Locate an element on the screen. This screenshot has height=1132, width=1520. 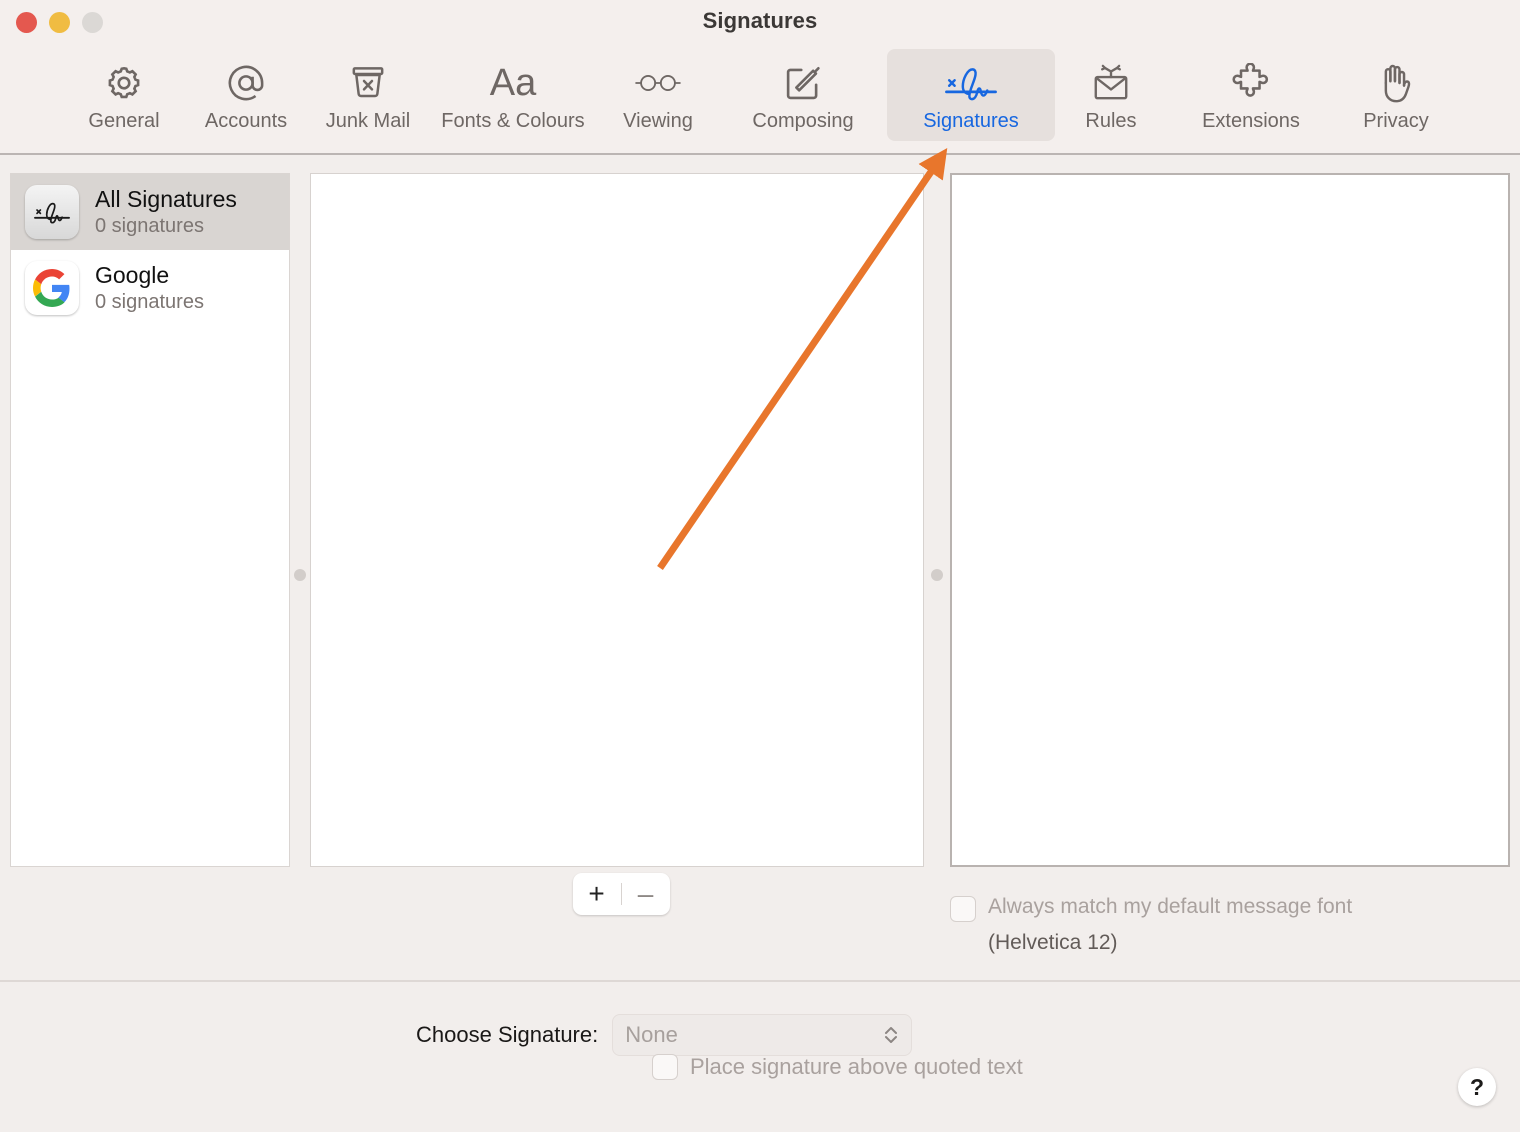
add-signature-button: + is located at coordinates (597, 894).